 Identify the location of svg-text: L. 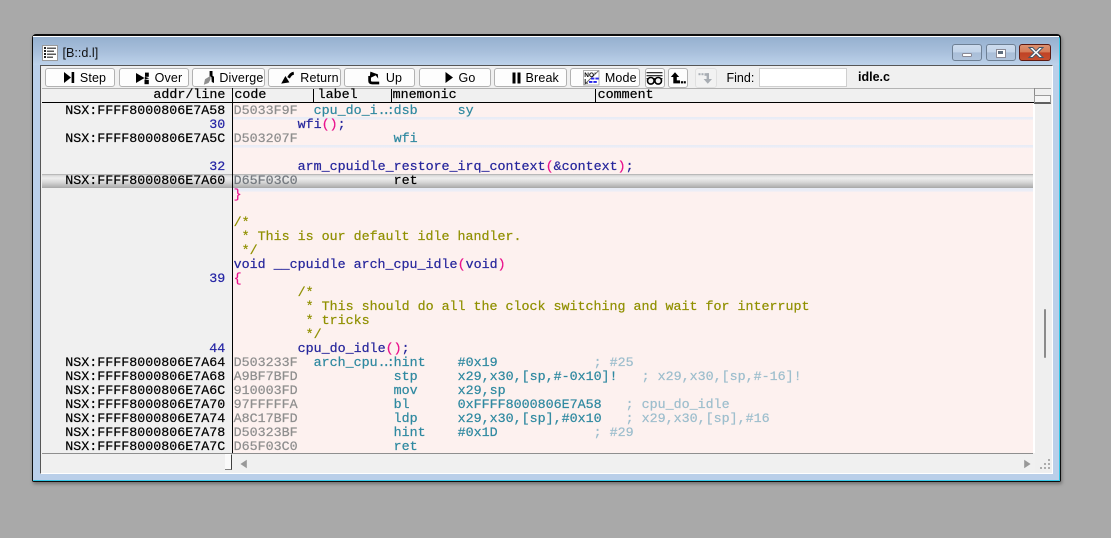
(586, 81).